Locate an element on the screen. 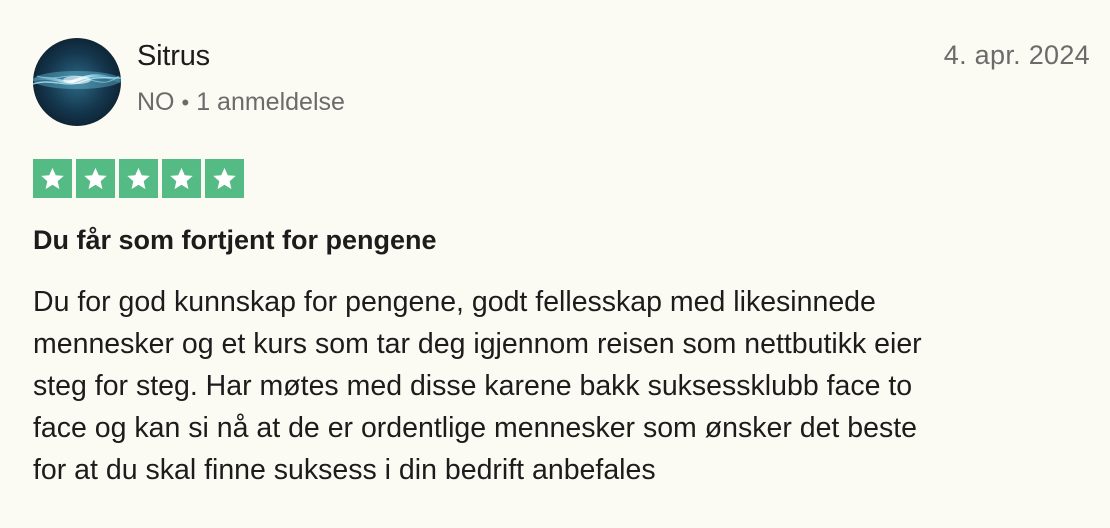 The width and height of the screenshot is (1110, 528). avatar-image is located at coordinates (77, 82).